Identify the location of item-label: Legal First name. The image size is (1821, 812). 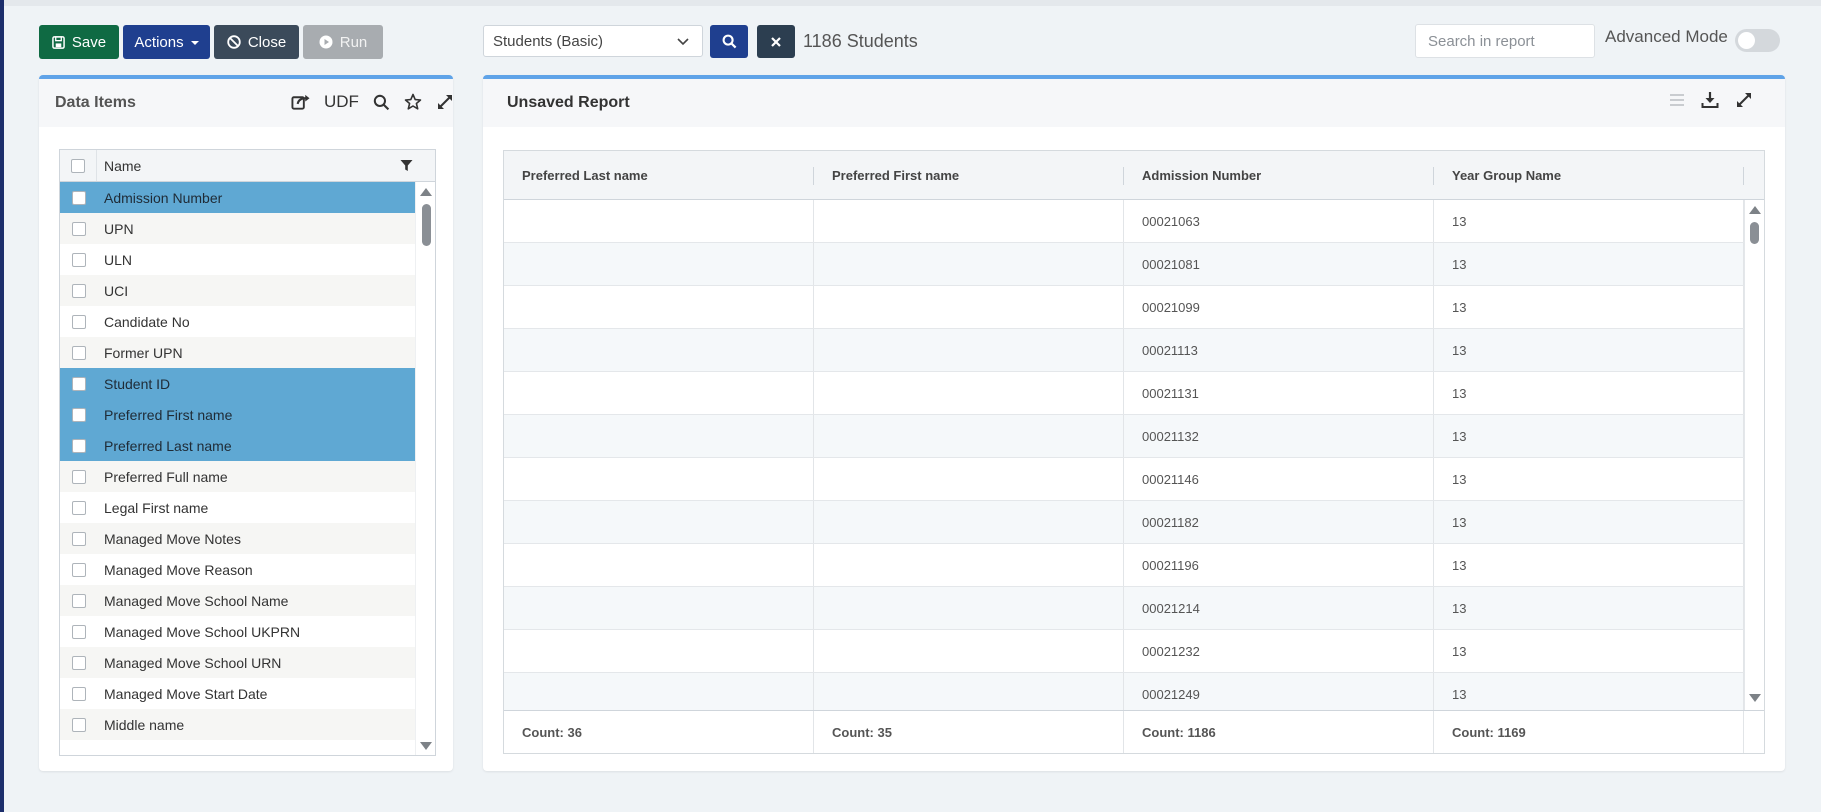
(156, 507).